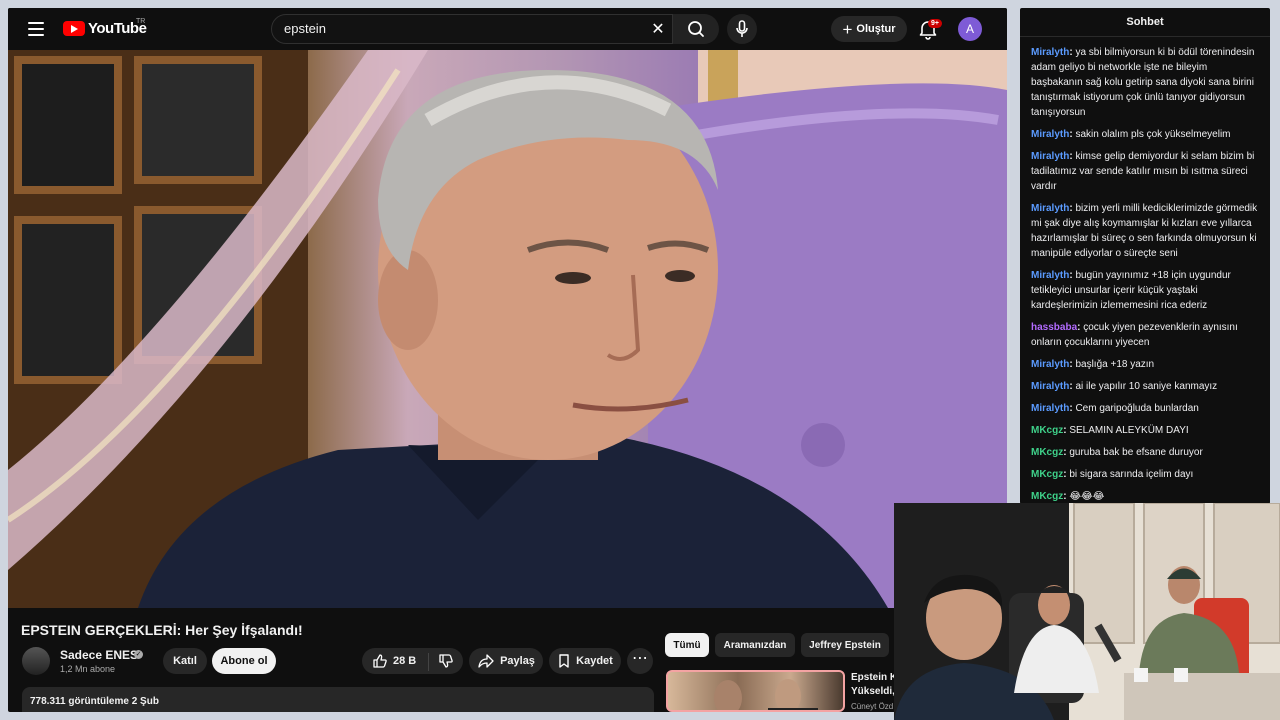 The image size is (1280, 720). Describe the element at coordinates (845, 645) in the screenshot. I see `chip-jeffrey-epstein: Jeffrey Epstein` at that location.